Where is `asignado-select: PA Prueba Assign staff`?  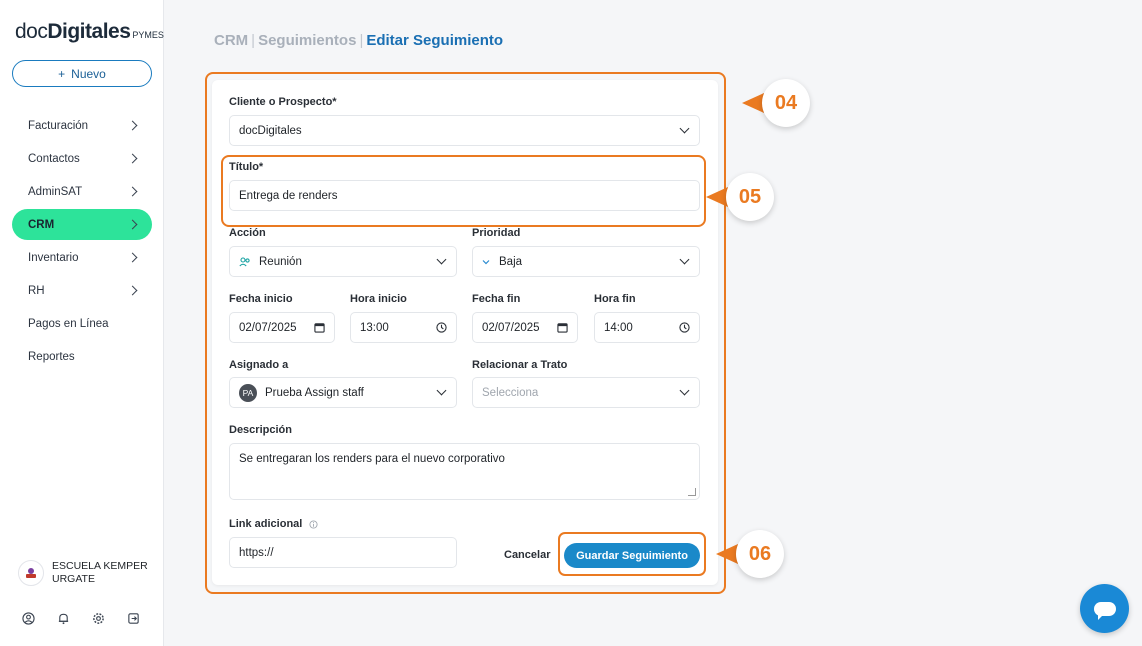 asignado-select: PA Prueba Assign staff is located at coordinates (343, 392).